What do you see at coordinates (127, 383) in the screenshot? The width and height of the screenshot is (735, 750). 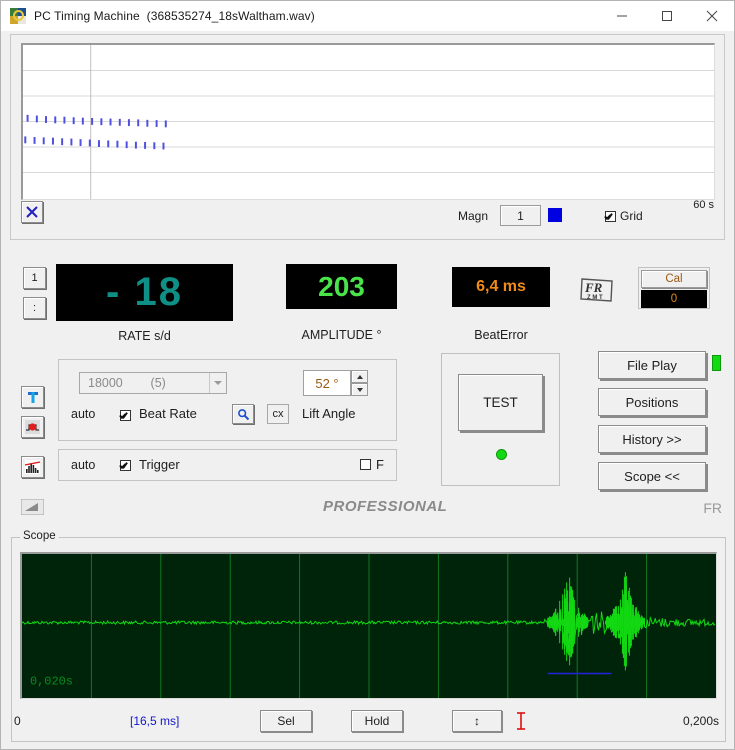 I see `beatrate-value: 18000 (5)` at bounding box center [127, 383].